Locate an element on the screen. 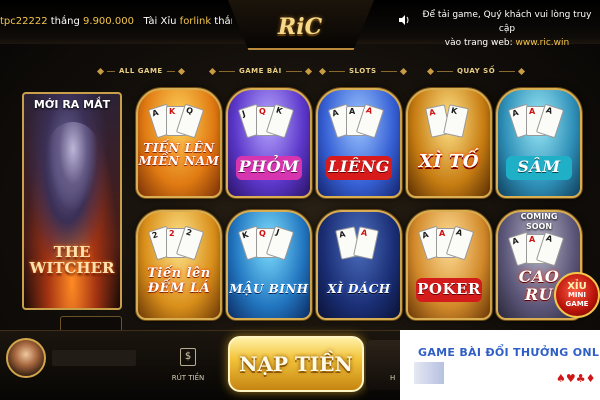 Image resolution: width=600 pixels, height=400 pixels. avatar is located at coordinates (26, 358).